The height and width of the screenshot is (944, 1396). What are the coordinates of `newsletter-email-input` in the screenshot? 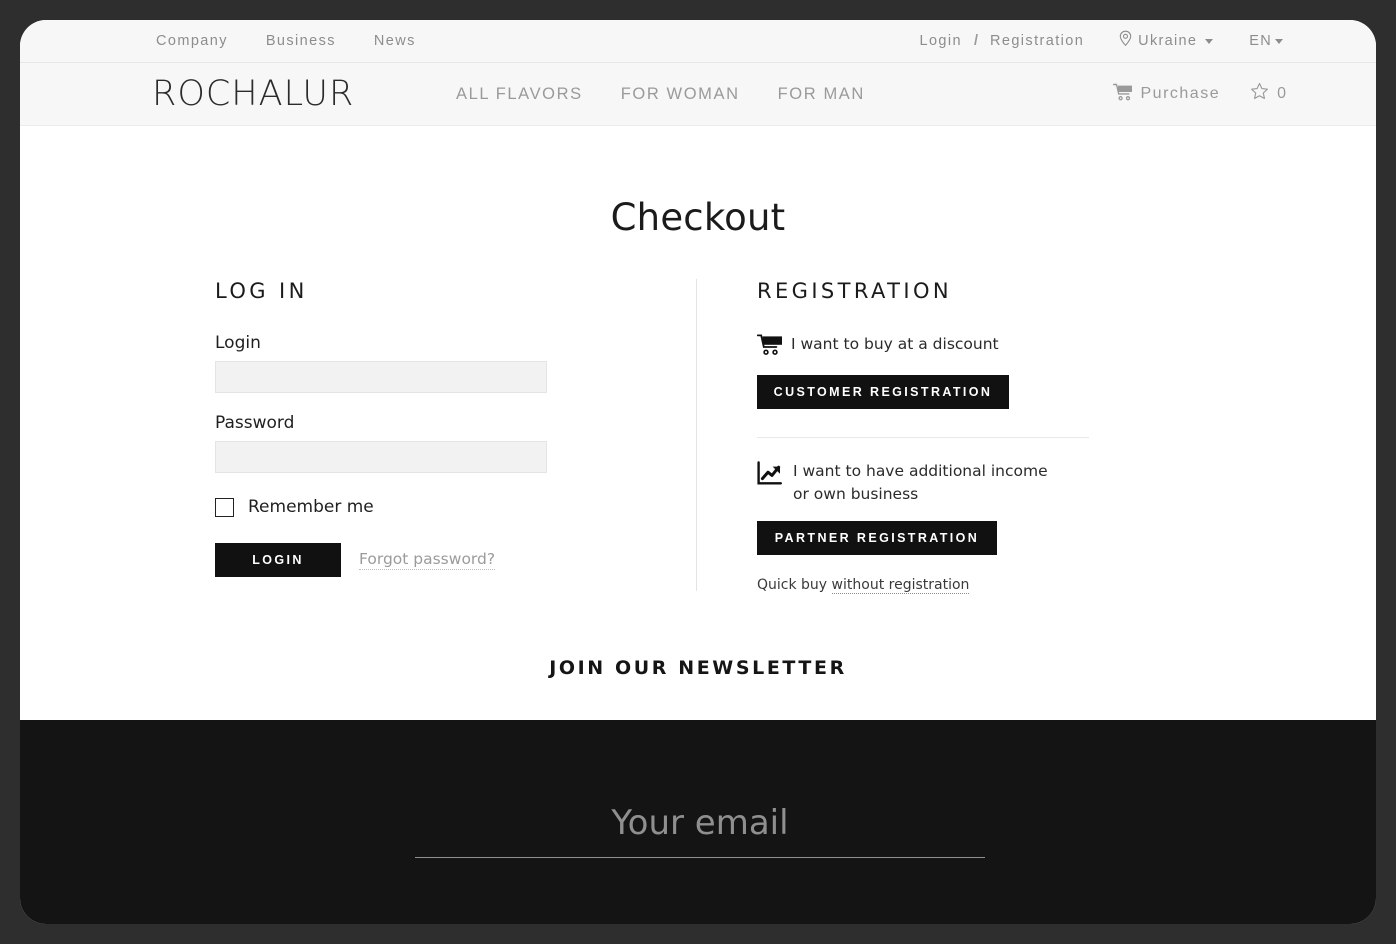 It's located at (700, 830).